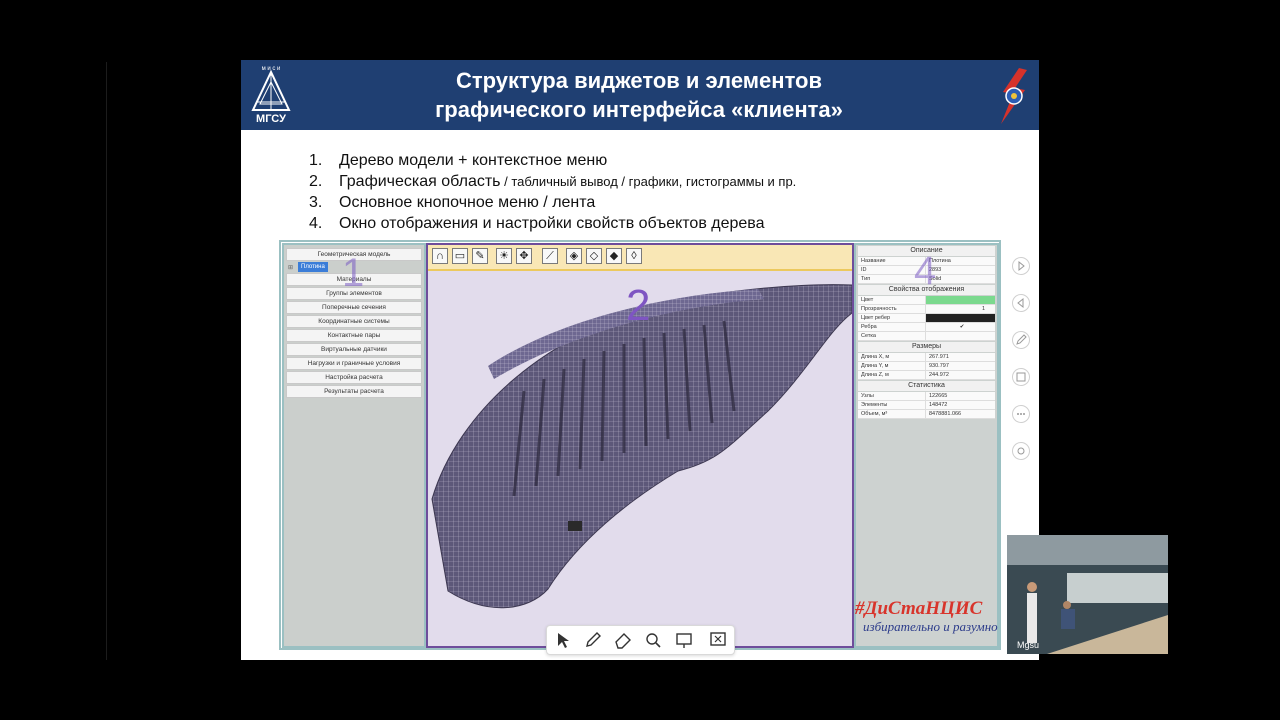  What do you see at coordinates (594, 256) in the screenshot?
I see `cube-front-icon: ◇` at bounding box center [594, 256].